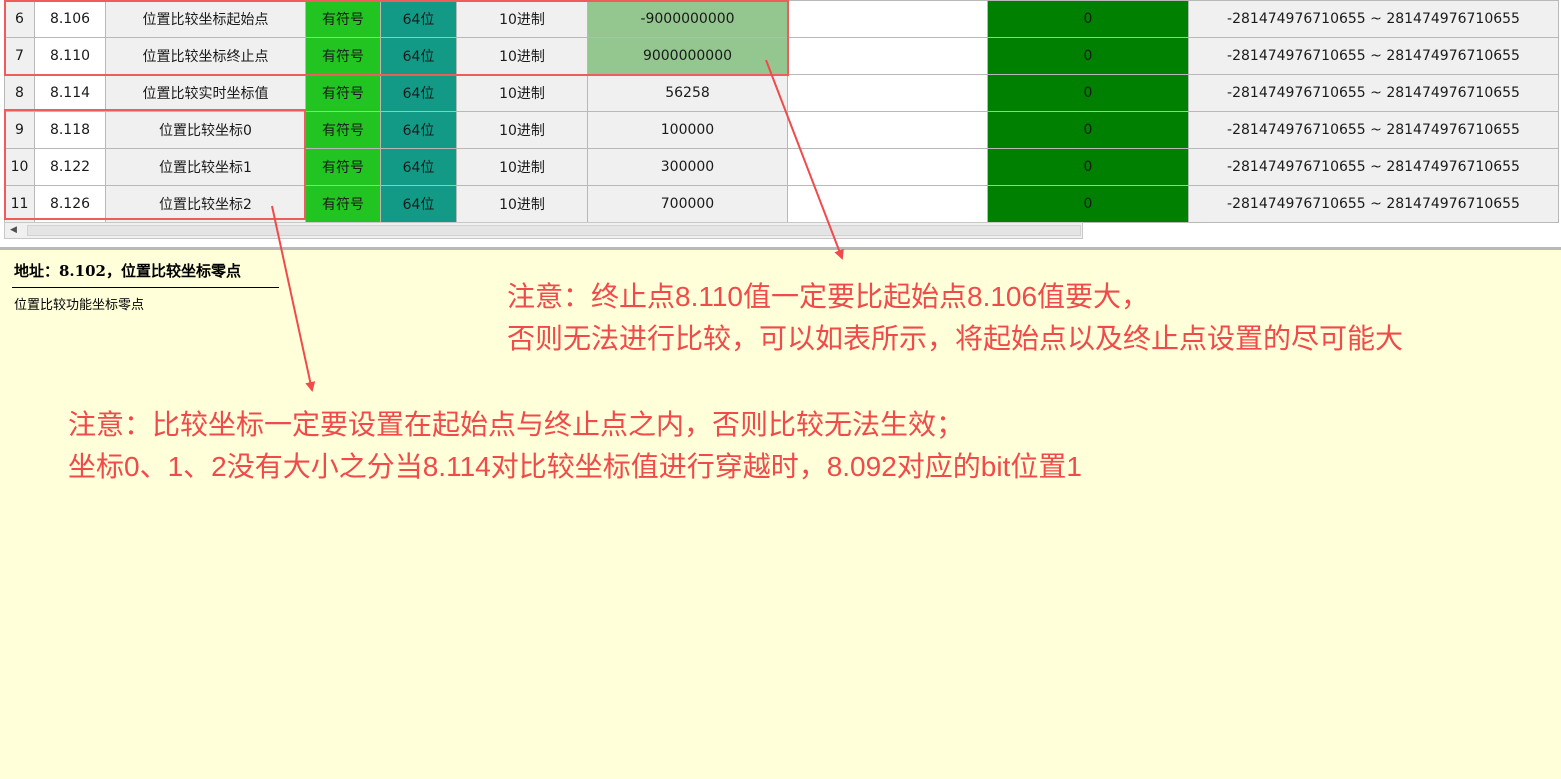 Image resolution: width=1561 pixels, height=779 pixels. I want to click on note-a-line-2: 否则无法进行比较，可以如表所示，将起始点以及终止点设置的尽可能大, so click(955, 338).